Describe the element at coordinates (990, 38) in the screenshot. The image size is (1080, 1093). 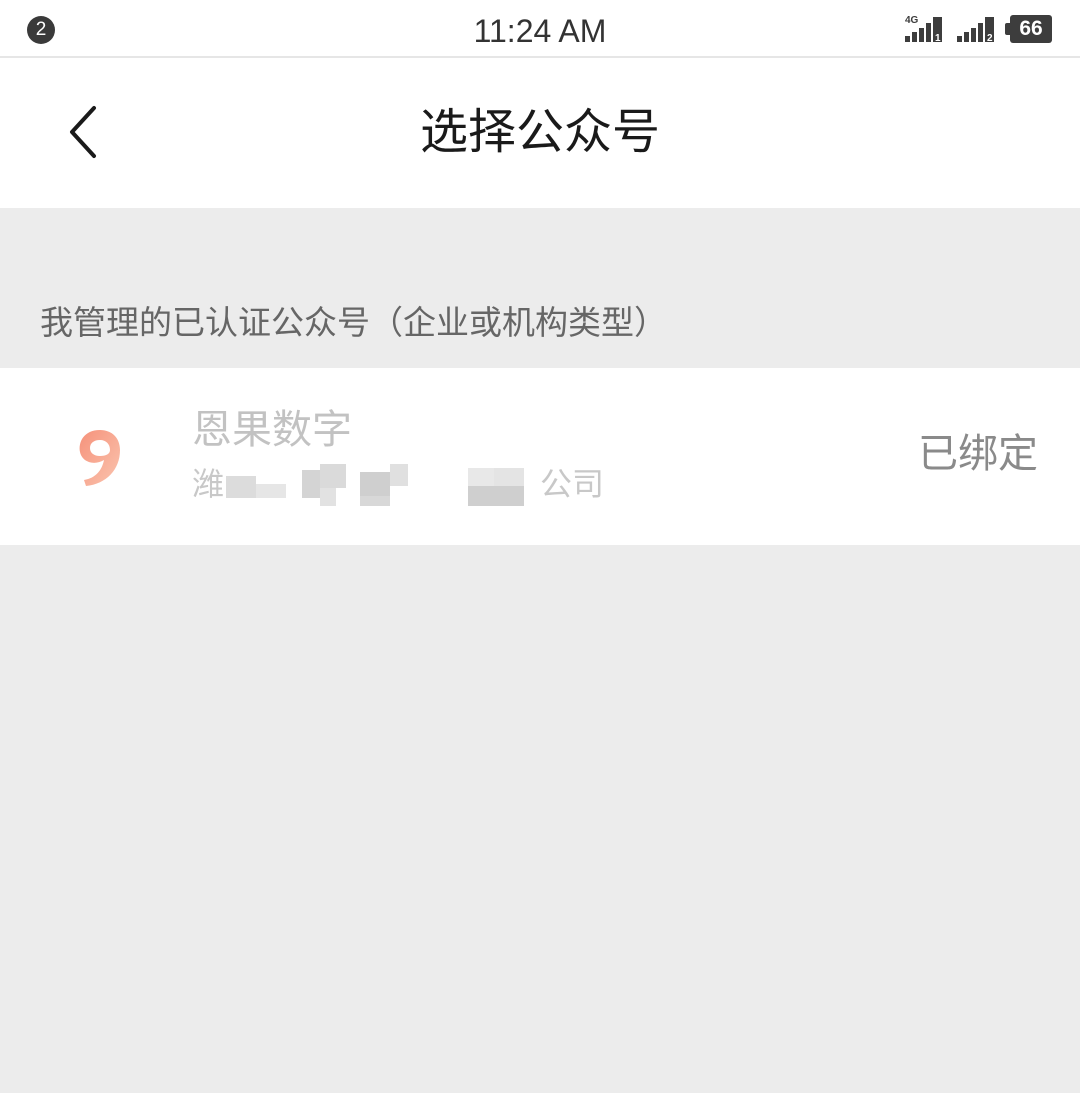
I see `sim2-label: 2` at that location.